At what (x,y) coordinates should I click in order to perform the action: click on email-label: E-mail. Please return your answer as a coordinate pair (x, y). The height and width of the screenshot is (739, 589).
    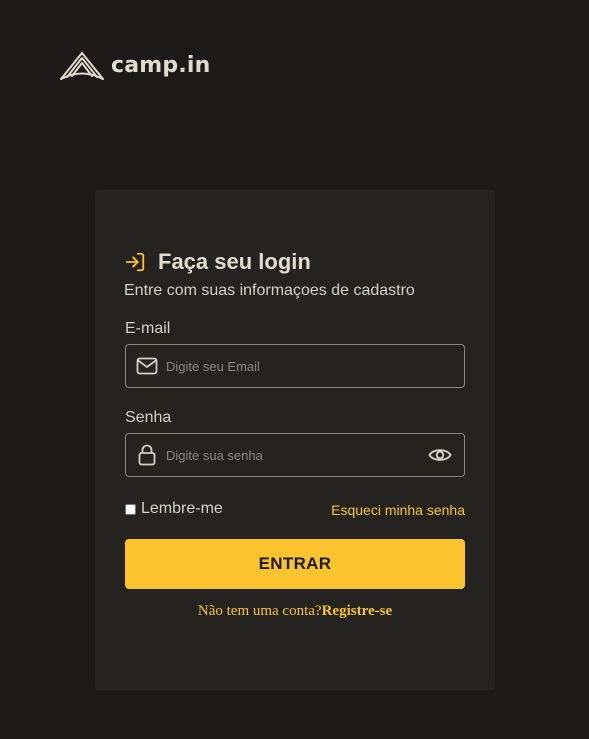
    Looking at the image, I should click on (148, 328).